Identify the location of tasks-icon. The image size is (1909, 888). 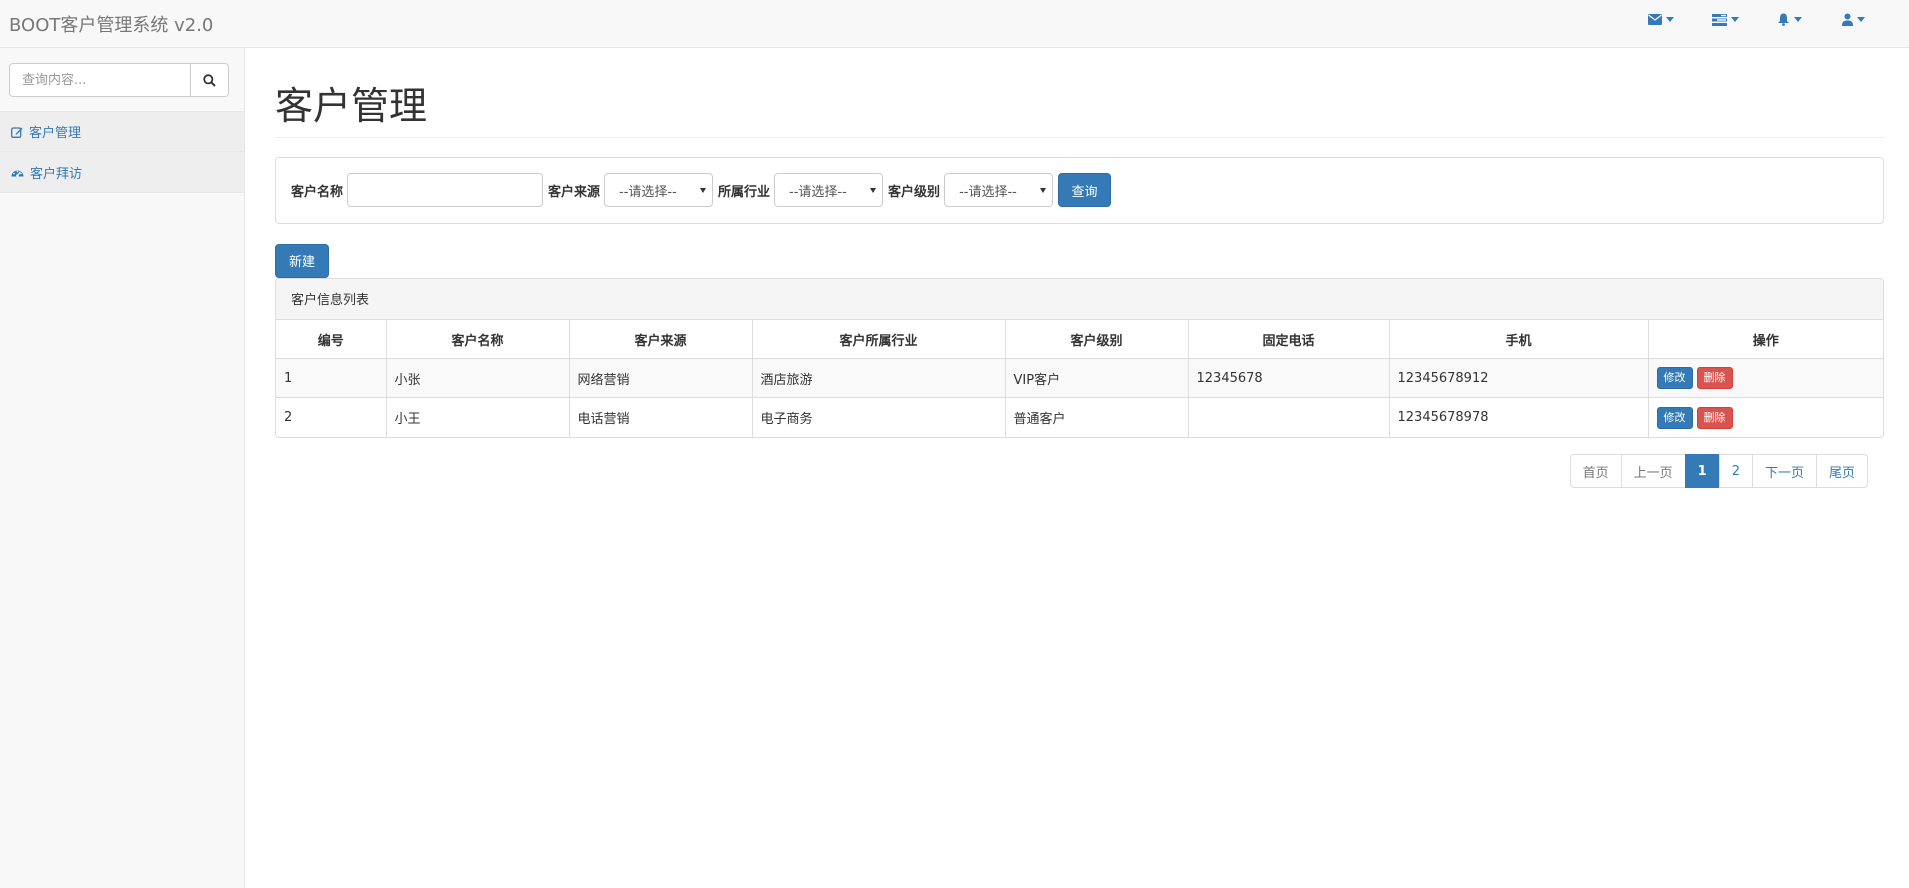
(1719, 19).